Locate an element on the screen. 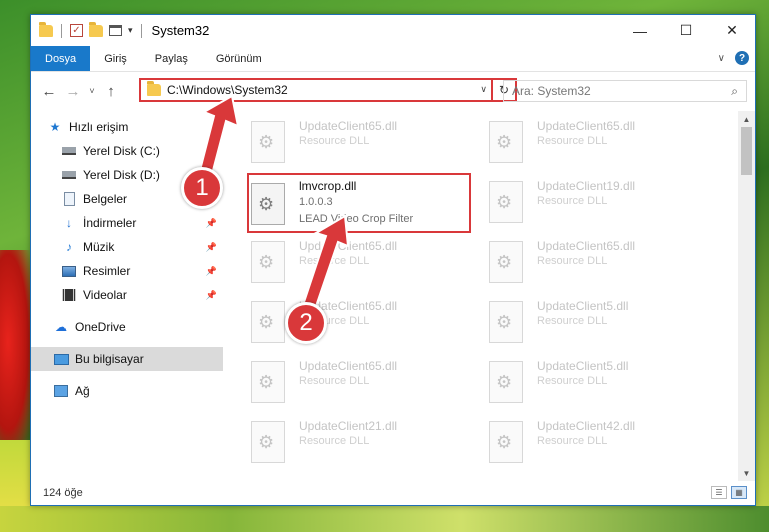 Image resolution: width=769 pixels, height=532 pixels. sidebar-item-this-pc: Bu bilgisayar is located at coordinates (127, 359).